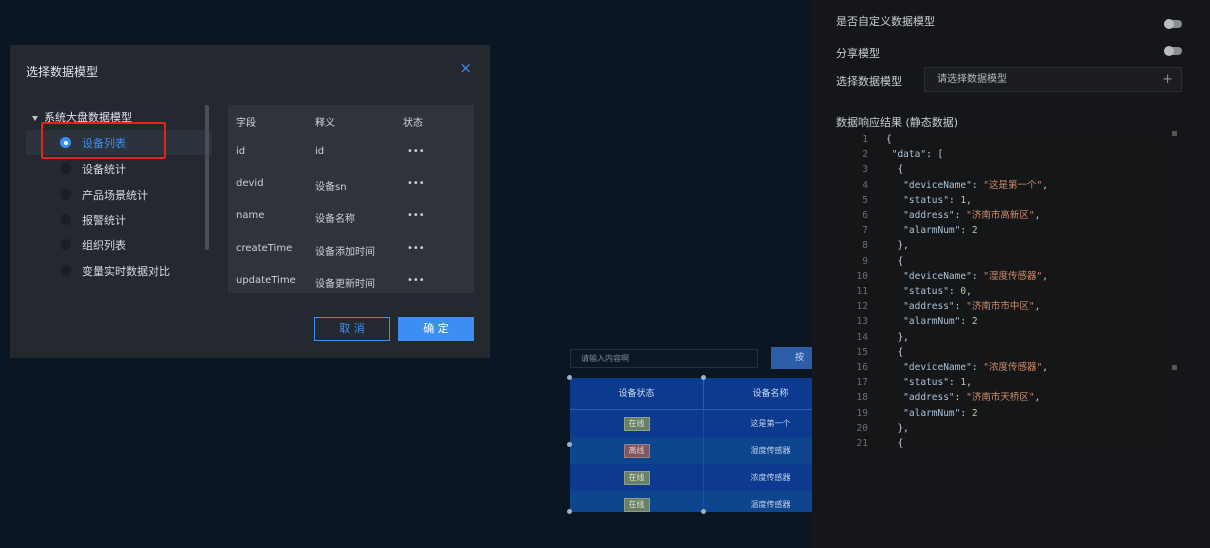 The width and height of the screenshot is (1210, 548). What do you see at coordinates (862, 337) in the screenshot?
I see `line-number: 14` at bounding box center [862, 337].